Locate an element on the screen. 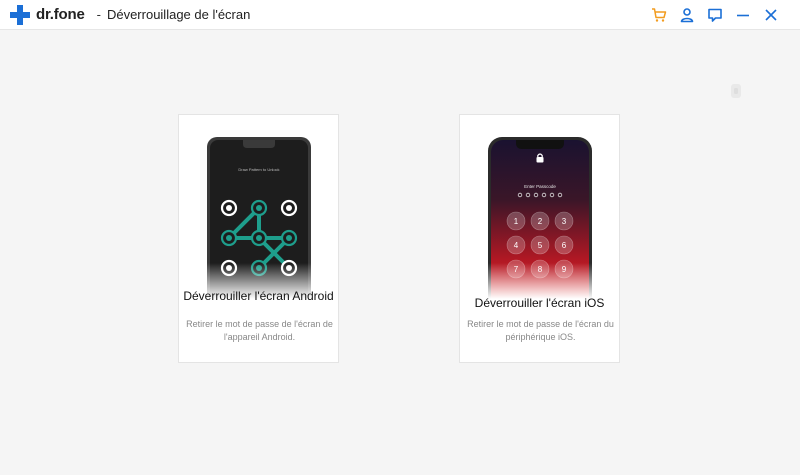 The image size is (800, 475). drfone-cross-icon is located at coordinates (20, 14).